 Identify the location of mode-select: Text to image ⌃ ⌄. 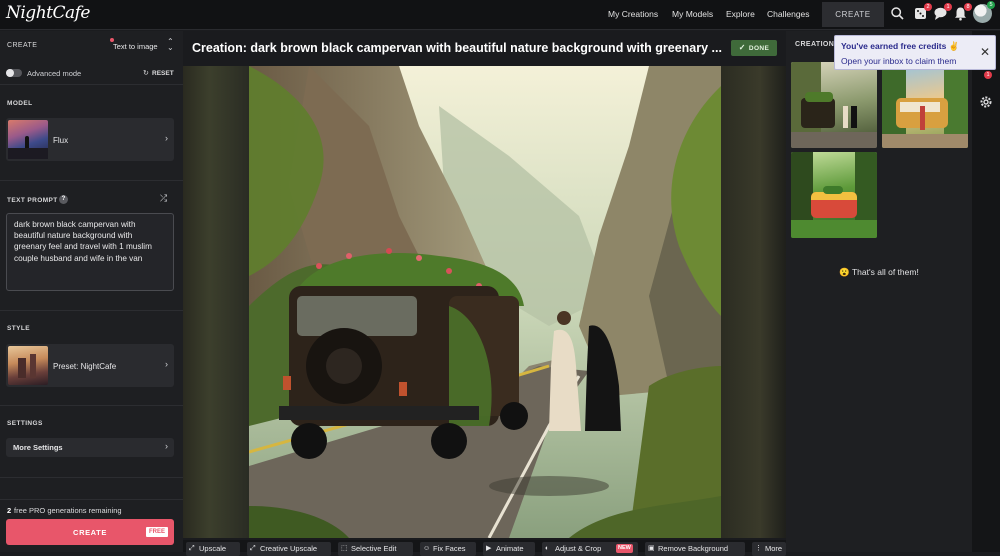
(142, 45).